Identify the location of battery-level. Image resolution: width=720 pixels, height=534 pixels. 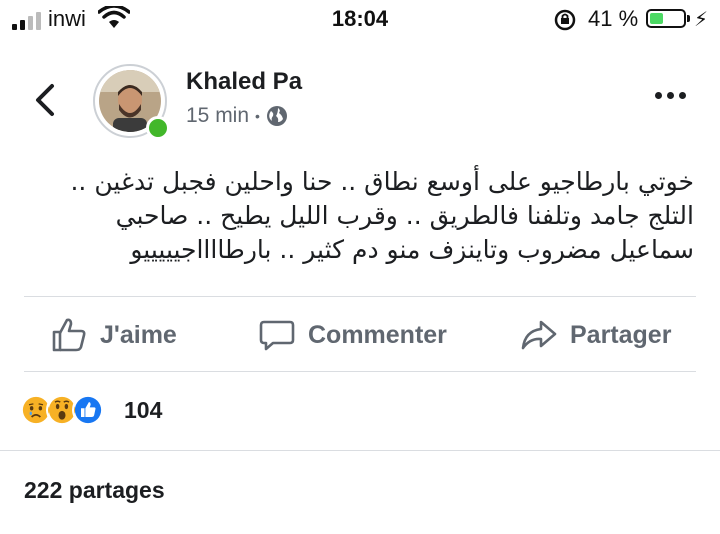
(657, 18).